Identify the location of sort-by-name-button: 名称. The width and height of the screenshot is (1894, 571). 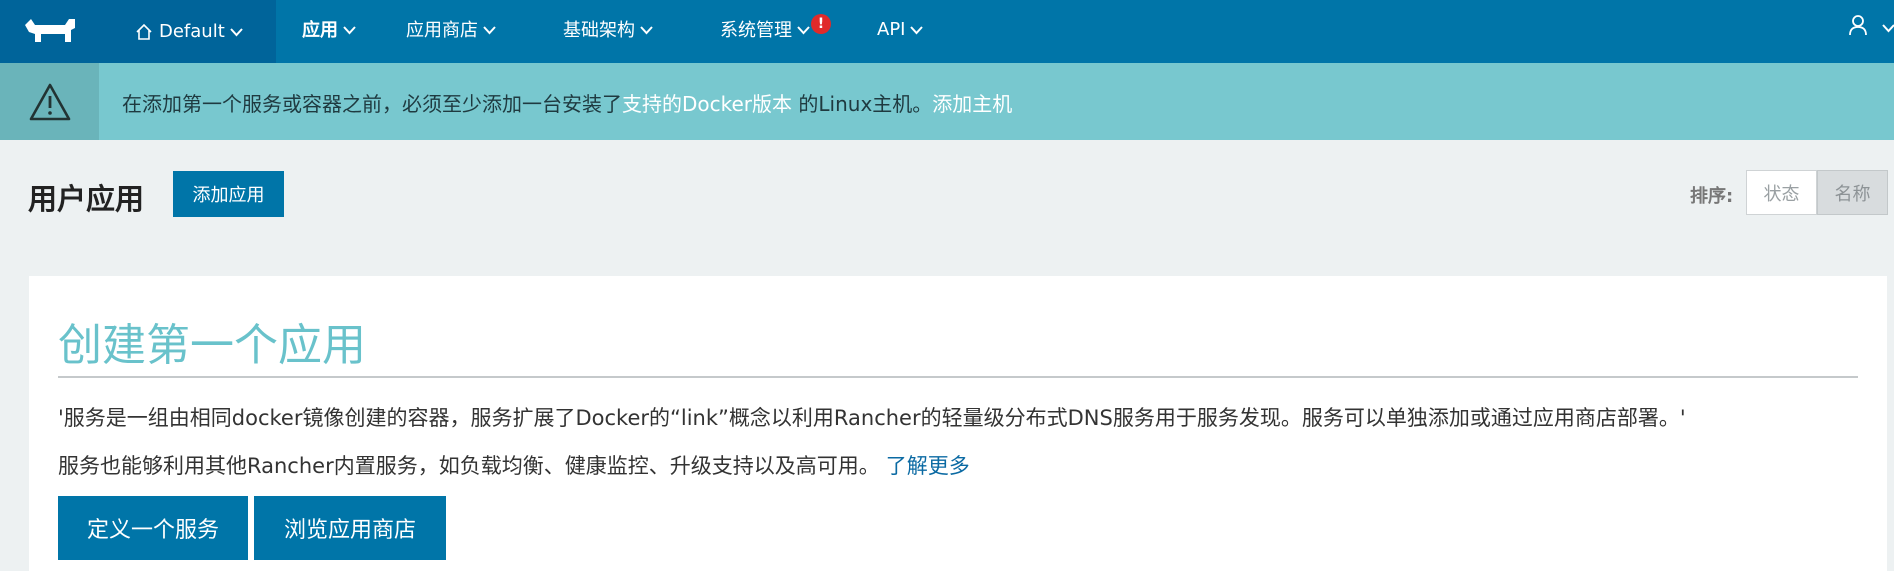
(1852, 192).